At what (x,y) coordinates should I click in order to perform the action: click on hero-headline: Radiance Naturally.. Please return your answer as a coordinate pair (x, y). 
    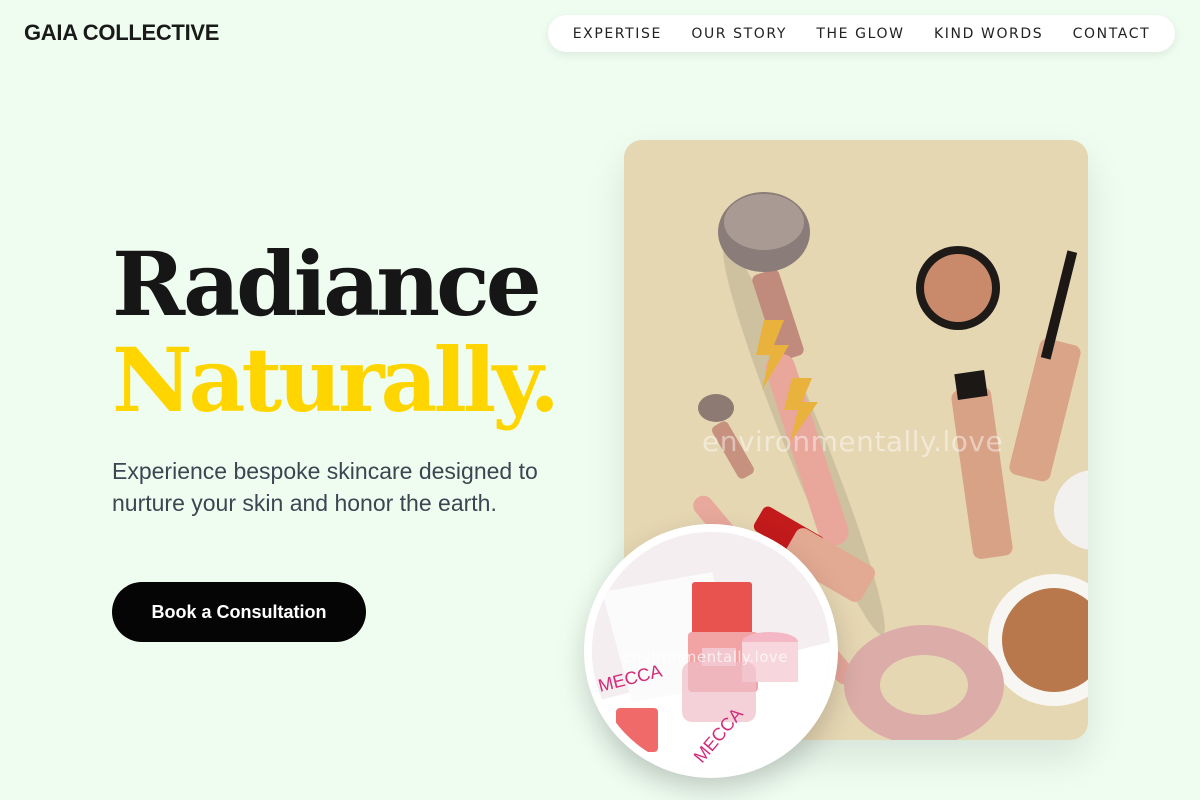
    Looking at the image, I should click on (336, 332).